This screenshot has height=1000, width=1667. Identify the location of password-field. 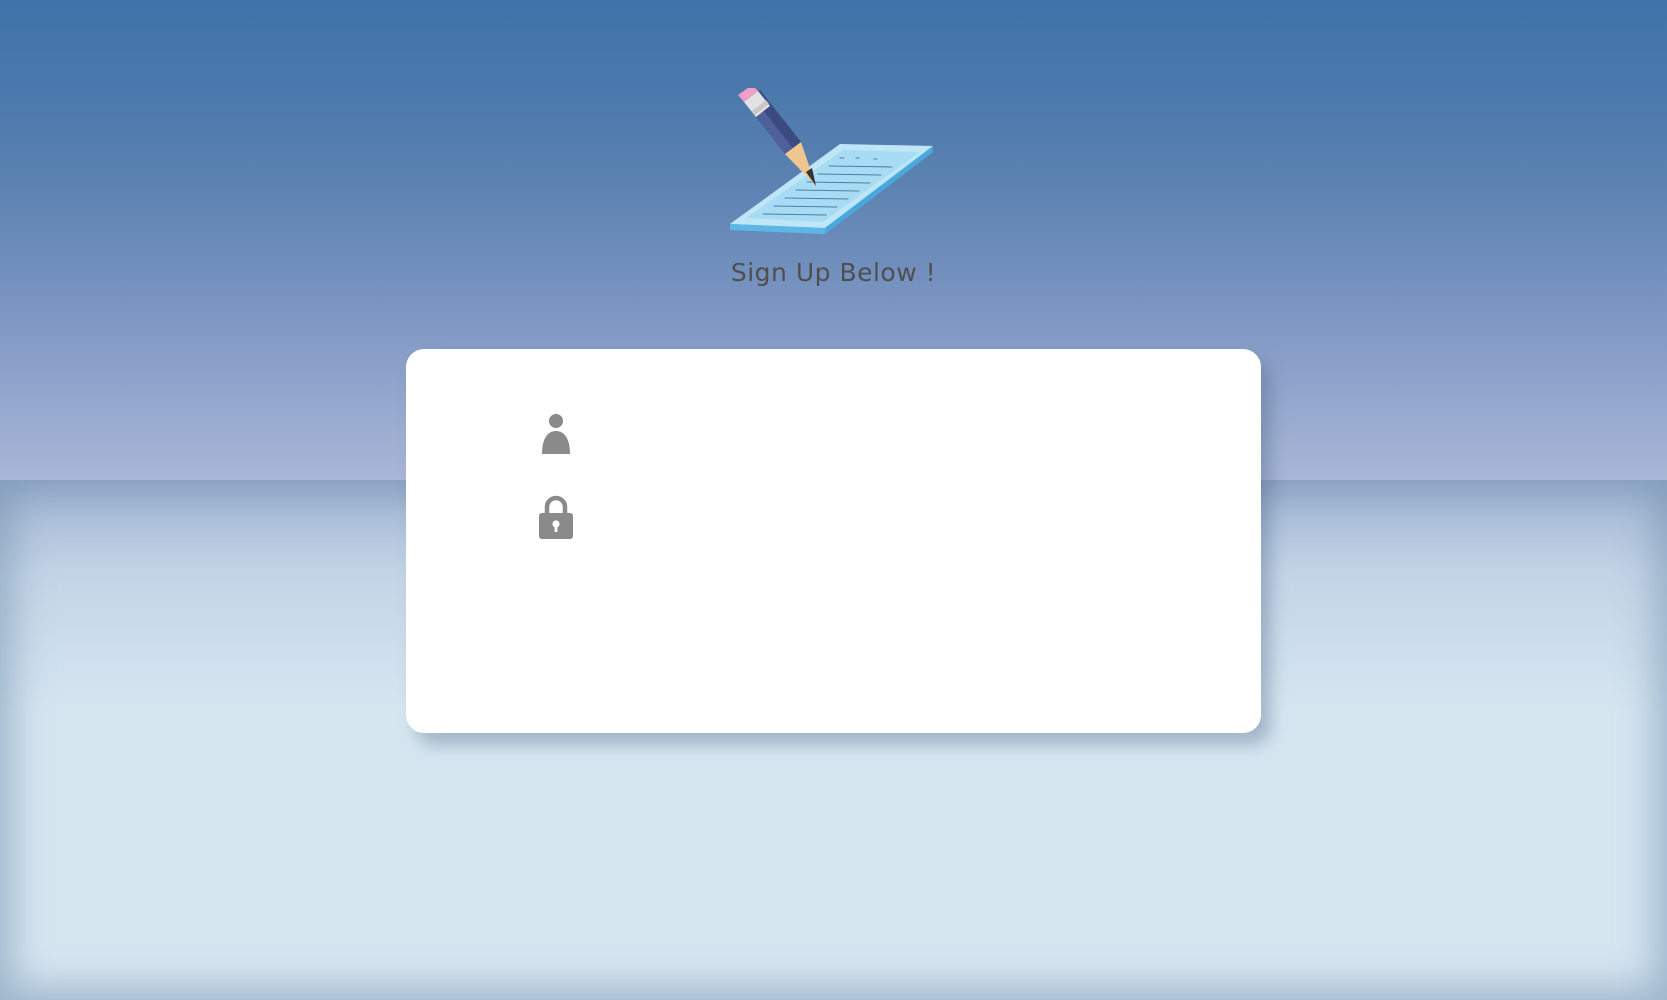
(834, 517).